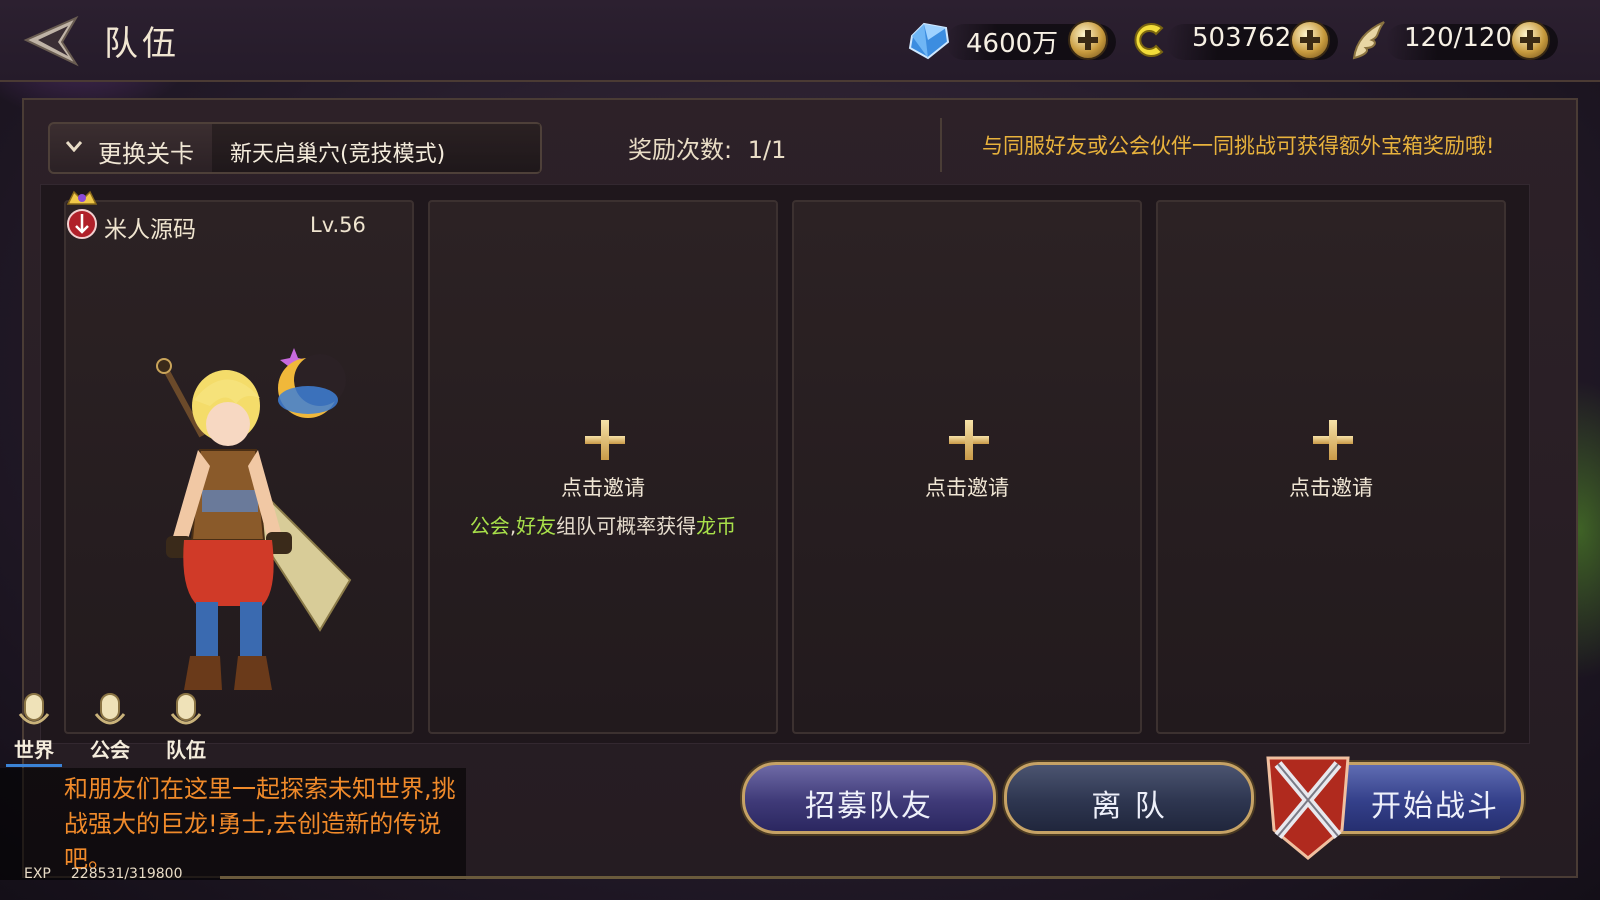 This screenshot has width=1600, height=900. I want to click on gold-resource: 503762, so click(1233, 40).